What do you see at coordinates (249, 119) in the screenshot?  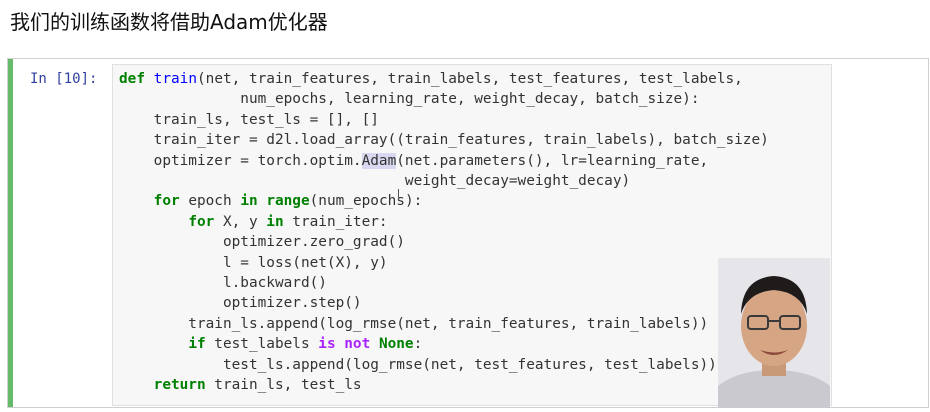 I see `code-line-3: train_ls, test_ls = [], []` at bounding box center [249, 119].